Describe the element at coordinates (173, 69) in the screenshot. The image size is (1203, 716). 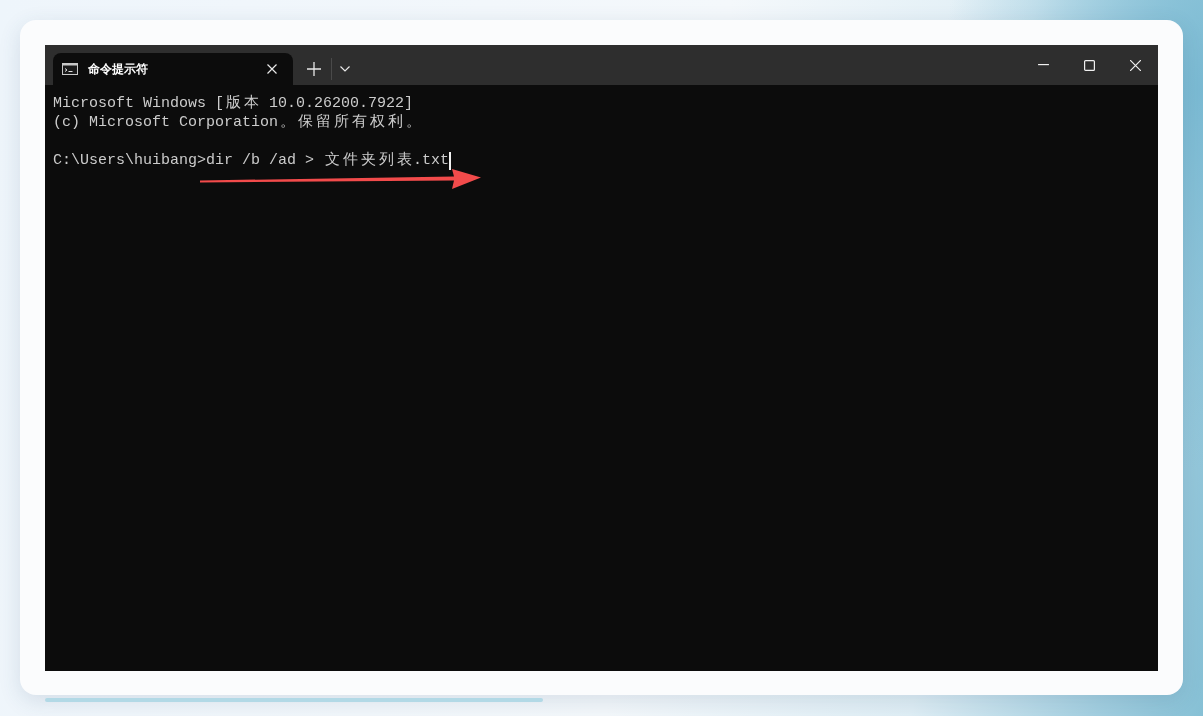
I see `terminal-tab: 命令提示符` at that location.